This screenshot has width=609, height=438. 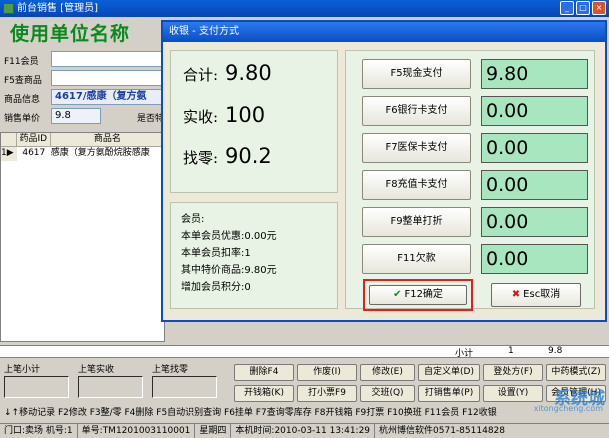 What do you see at coordinates (576, 372) in the screenshot?
I see `tcm-mode-button: 中药模式(Z)` at bounding box center [576, 372].